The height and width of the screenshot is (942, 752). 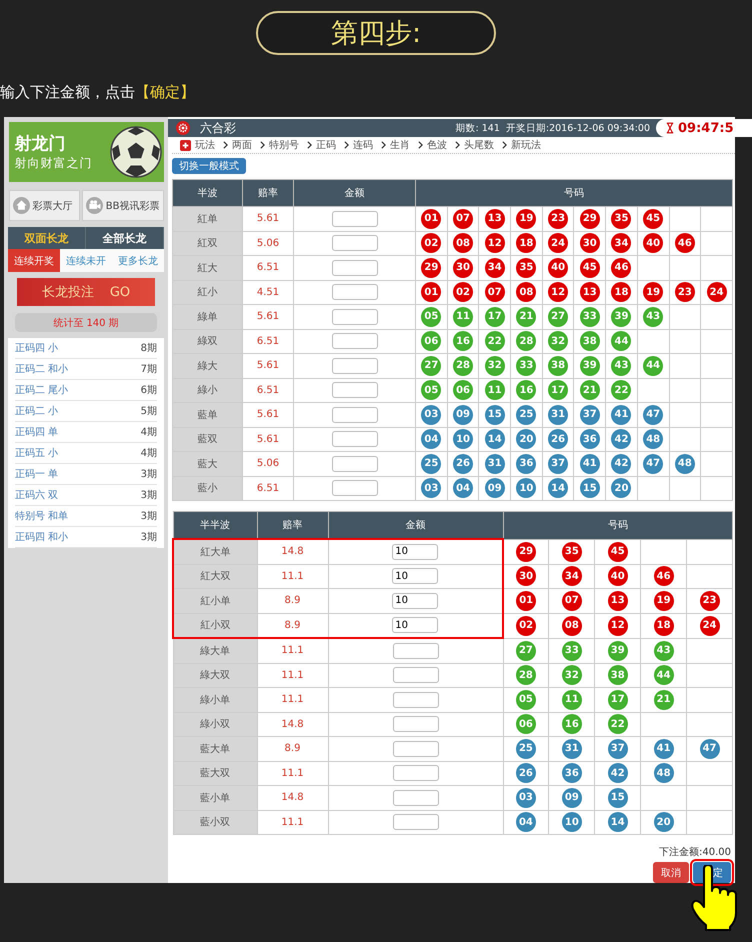 What do you see at coordinates (572, 724) in the screenshot?
I see `number-ball: 16` at bounding box center [572, 724].